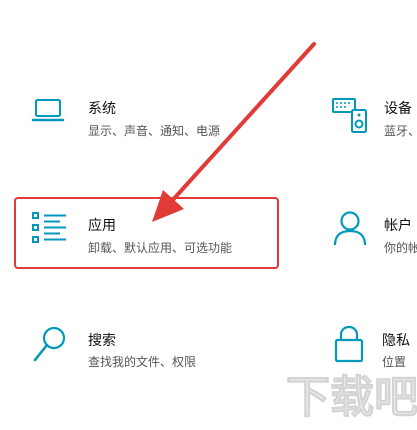 Image resolution: width=417 pixels, height=430 pixels. What do you see at coordinates (351, 397) in the screenshot?
I see `svg-text: 下载吧` at bounding box center [351, 397].